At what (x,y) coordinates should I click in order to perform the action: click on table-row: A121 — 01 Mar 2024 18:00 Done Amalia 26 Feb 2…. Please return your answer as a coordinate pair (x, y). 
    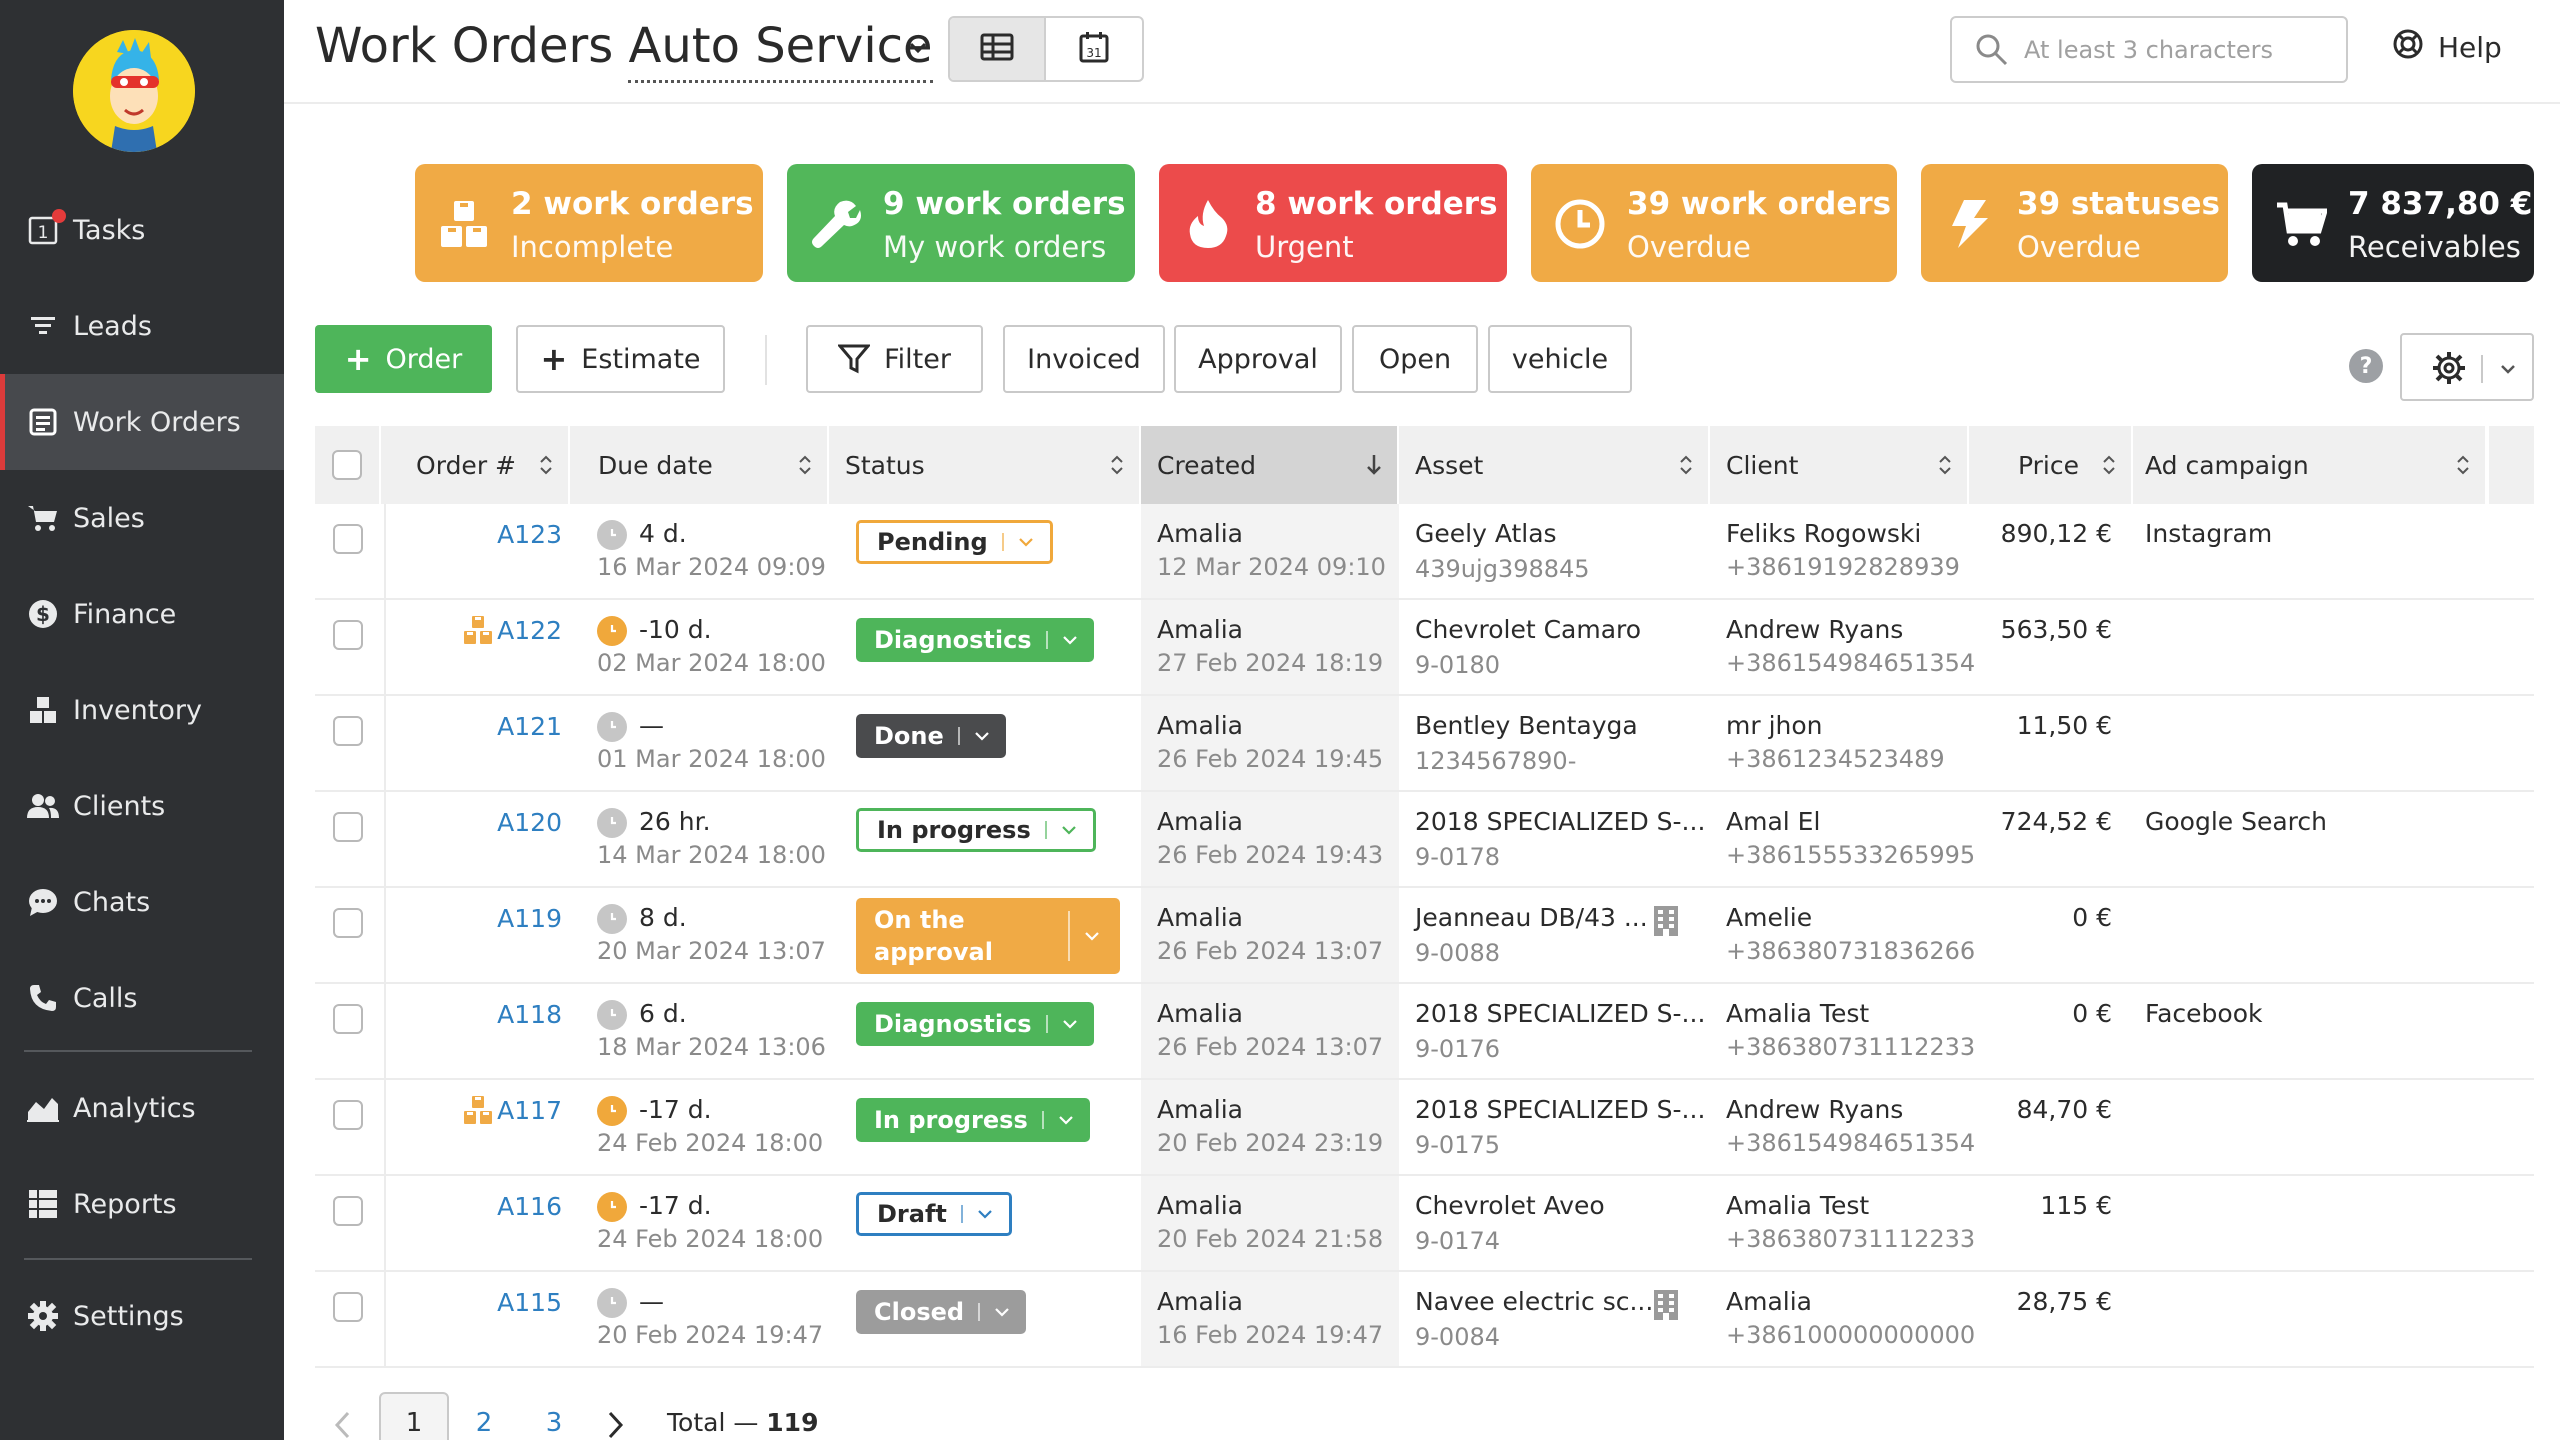
    Looking at the image, I should click on (1424, 744).